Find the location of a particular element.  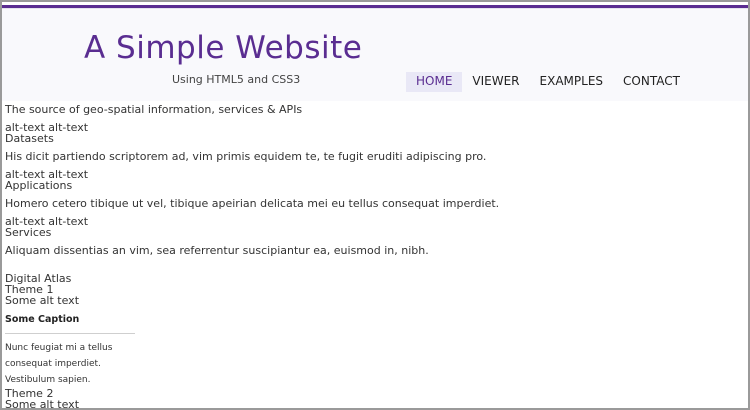

main-nav: HOME VIEWER EXAMPLES CONTACT is located at coordinates (548, 82).